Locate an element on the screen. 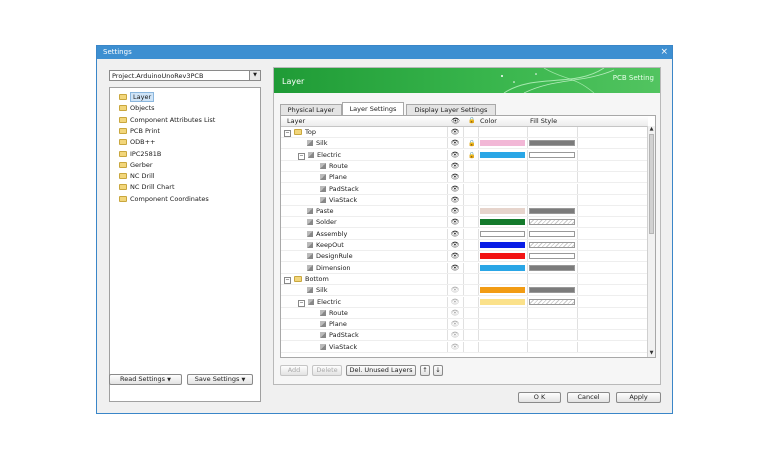 The height and width of the screenshot is (460, 768). scrollbar-thumb is located at coordinates (651, 184).